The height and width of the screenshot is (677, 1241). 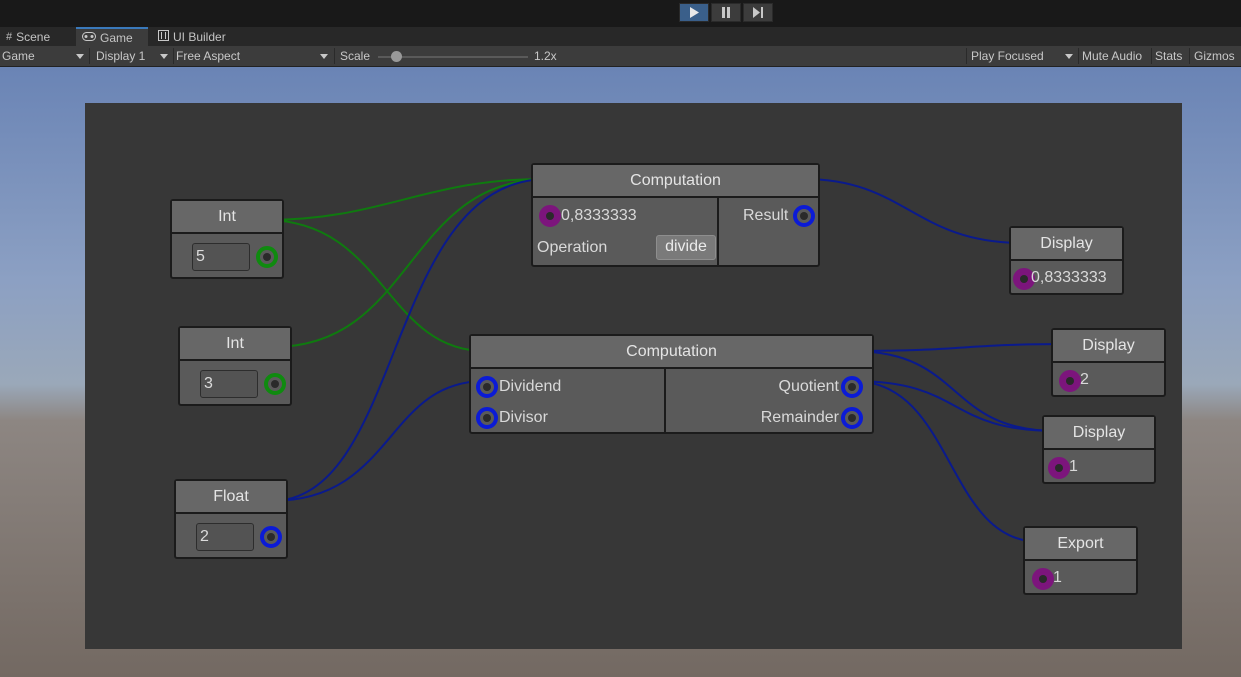 I want to click on remainder-label: Remainder, so click(x=799, y=417).